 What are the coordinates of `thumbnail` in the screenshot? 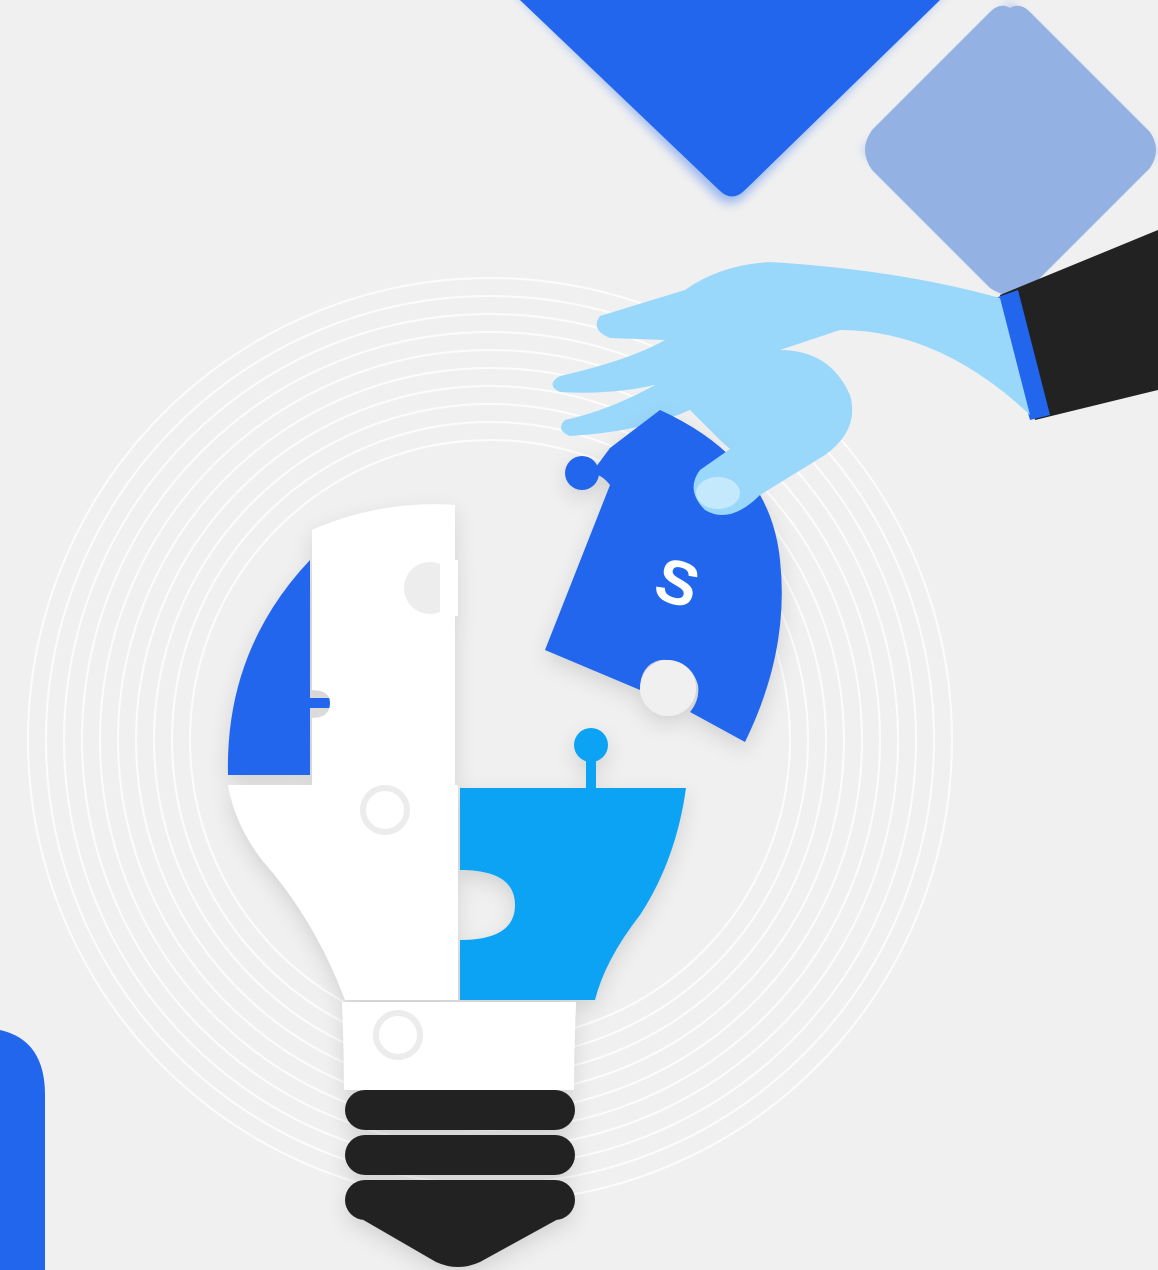 It's located at (718, 493).